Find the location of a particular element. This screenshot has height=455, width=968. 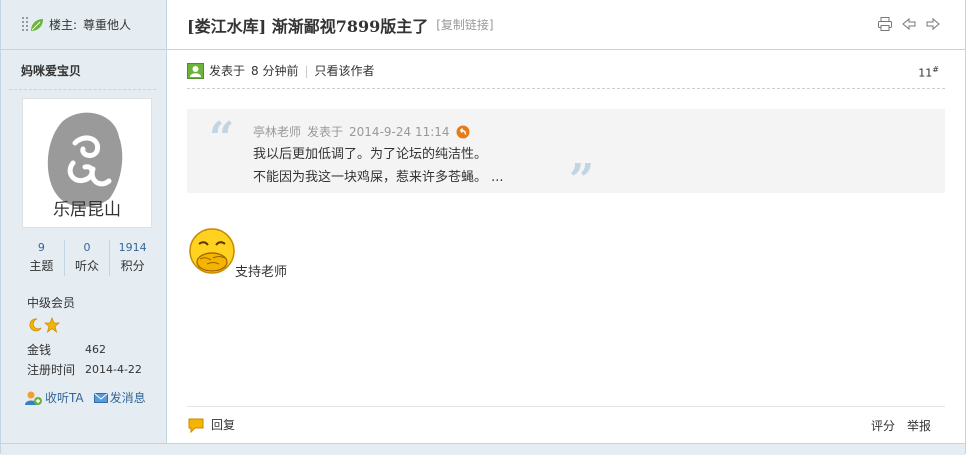

online-user-icon is located at coordinates (195, 70).